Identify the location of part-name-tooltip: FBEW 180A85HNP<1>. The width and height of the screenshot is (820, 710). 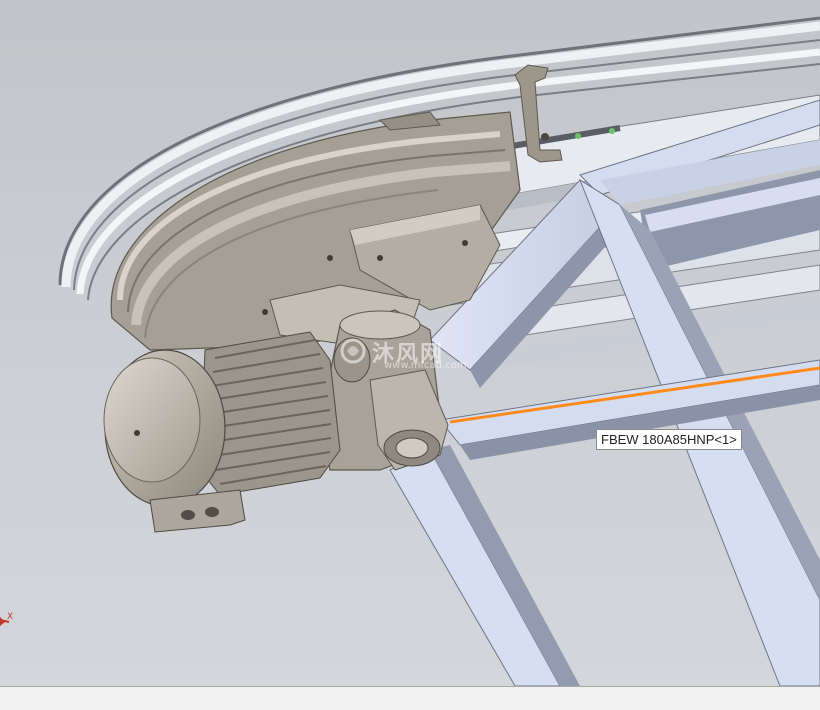
(669, 439).